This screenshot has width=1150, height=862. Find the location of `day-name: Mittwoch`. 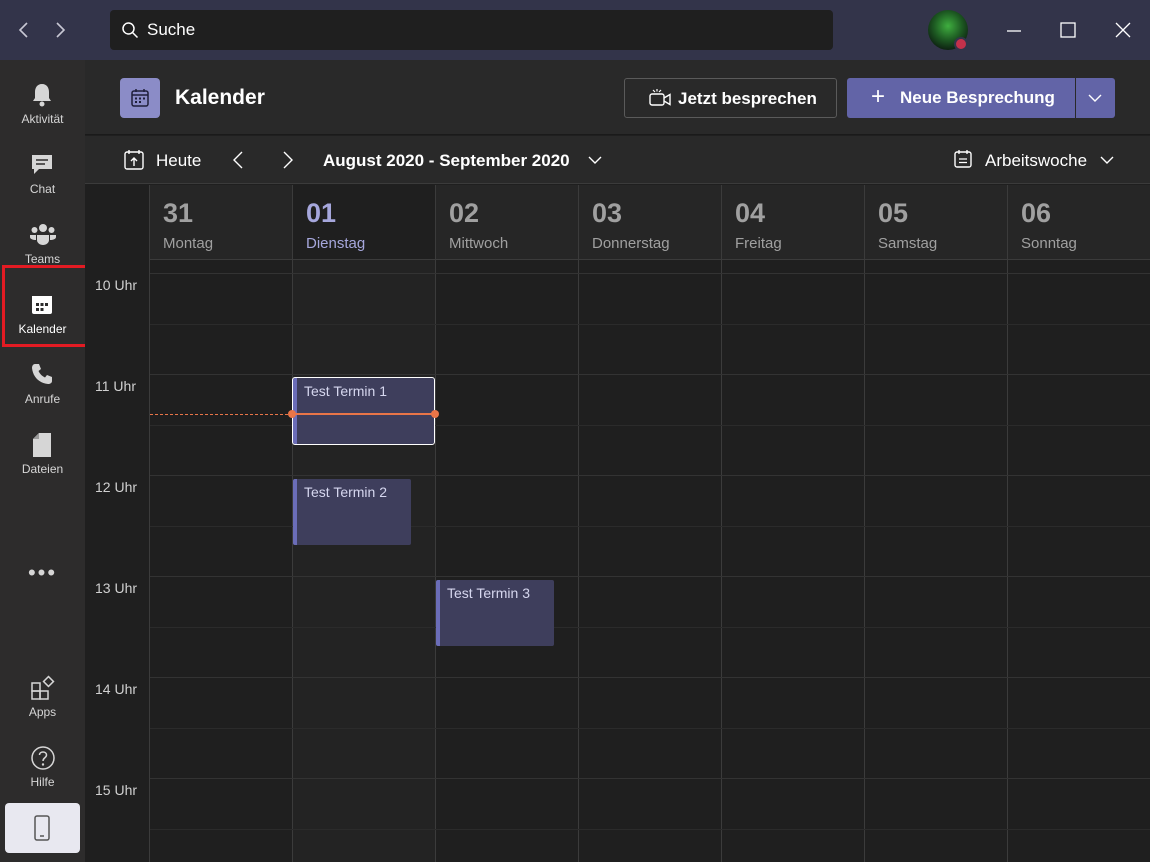

day-name: Mittwoch is located at coordinates (479, 243).